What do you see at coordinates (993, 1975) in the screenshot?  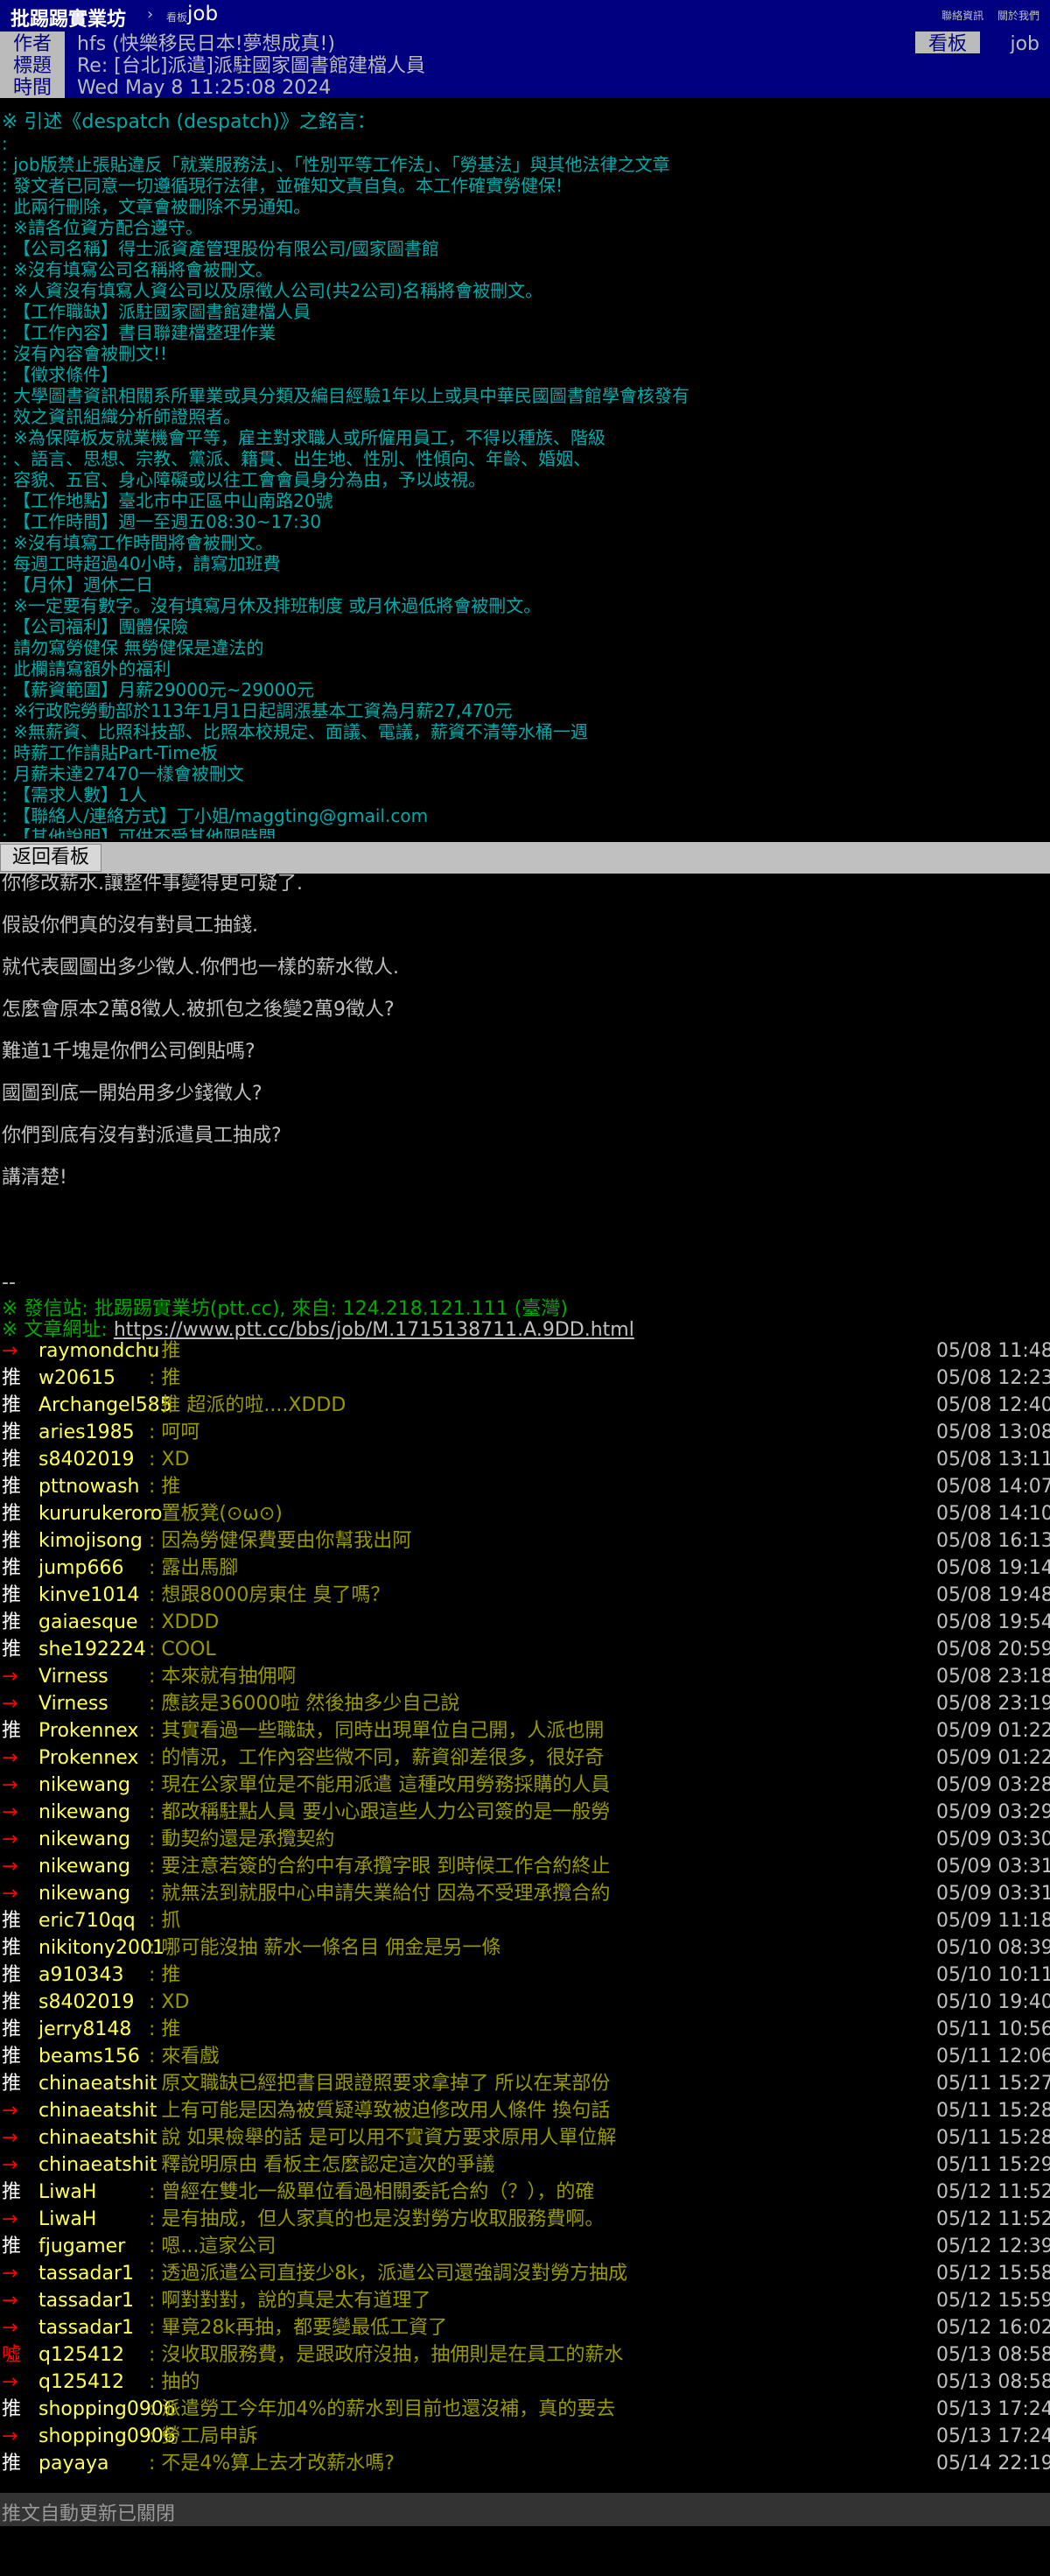 I see `push-time: 05/10 10:11` at bounding box center [993, 1975].